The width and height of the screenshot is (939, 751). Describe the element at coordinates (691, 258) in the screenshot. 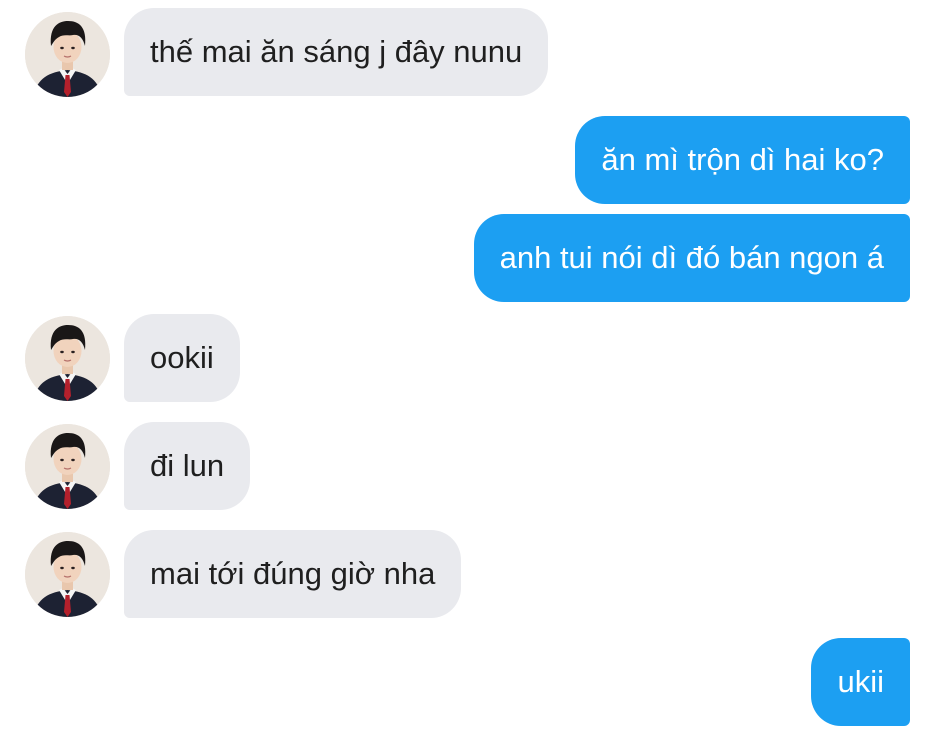

I see `message-bubble-outgoing: anh tui nói dì đó bán ngon á` at that location.